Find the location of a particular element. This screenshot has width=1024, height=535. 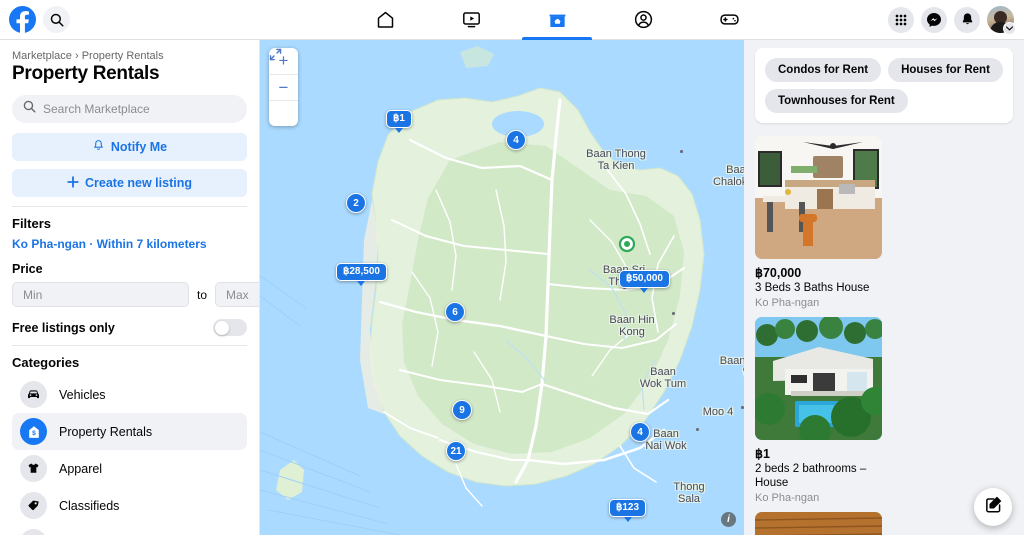

chip-houses-for-rent: Houses for Rent is located at coordinates (945, 70).